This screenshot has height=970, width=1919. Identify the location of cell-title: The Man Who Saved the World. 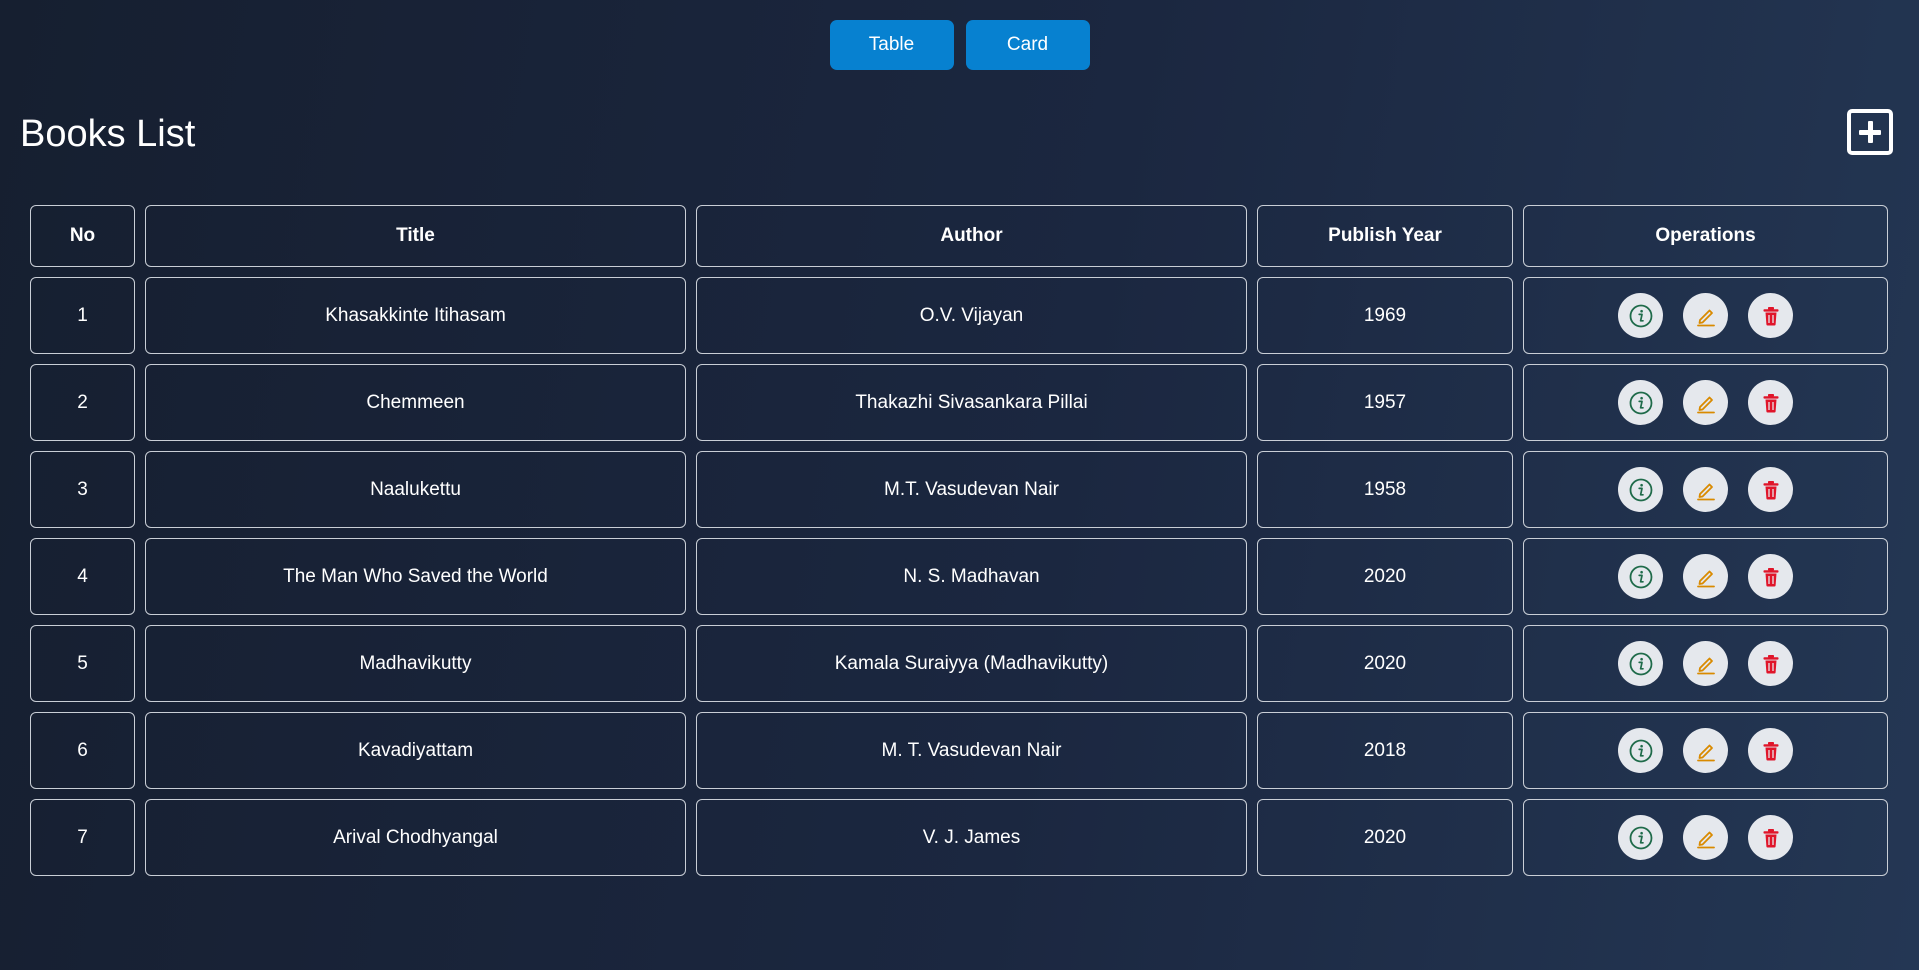
(415, 576).